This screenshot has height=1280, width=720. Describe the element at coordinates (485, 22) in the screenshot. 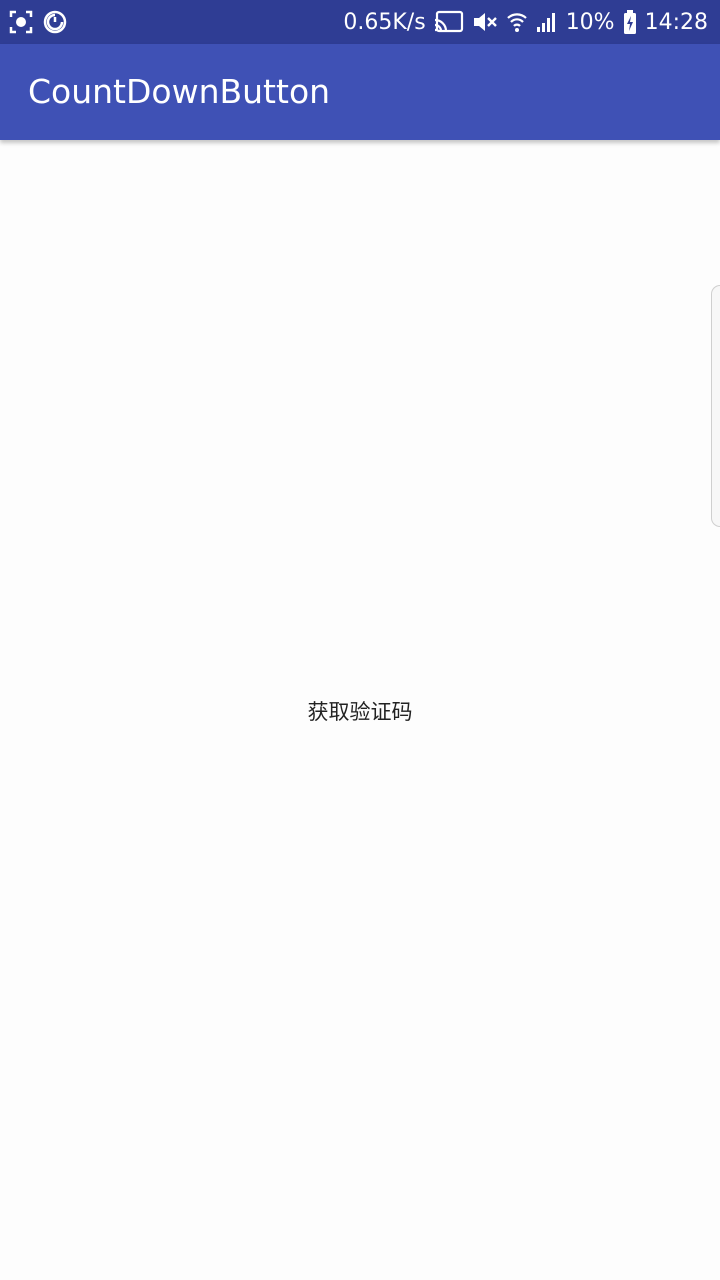

I see `mute-icon` at that location.